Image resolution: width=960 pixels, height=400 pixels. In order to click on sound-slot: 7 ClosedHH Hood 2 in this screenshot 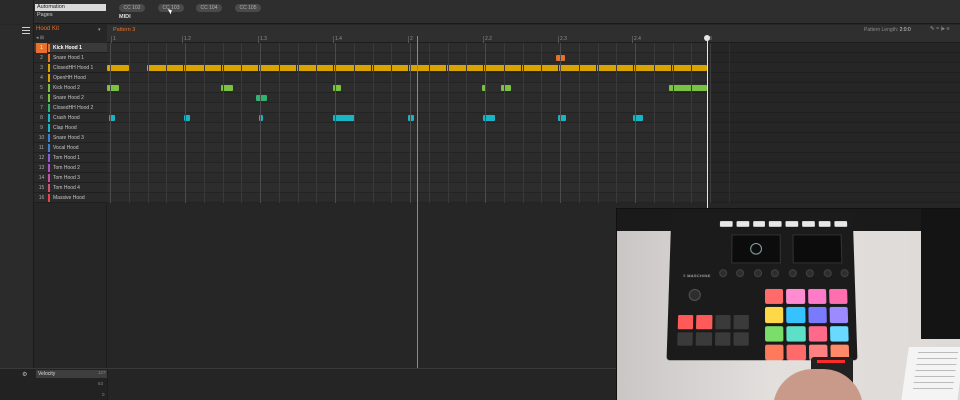, I will do `click(70, 108)`.